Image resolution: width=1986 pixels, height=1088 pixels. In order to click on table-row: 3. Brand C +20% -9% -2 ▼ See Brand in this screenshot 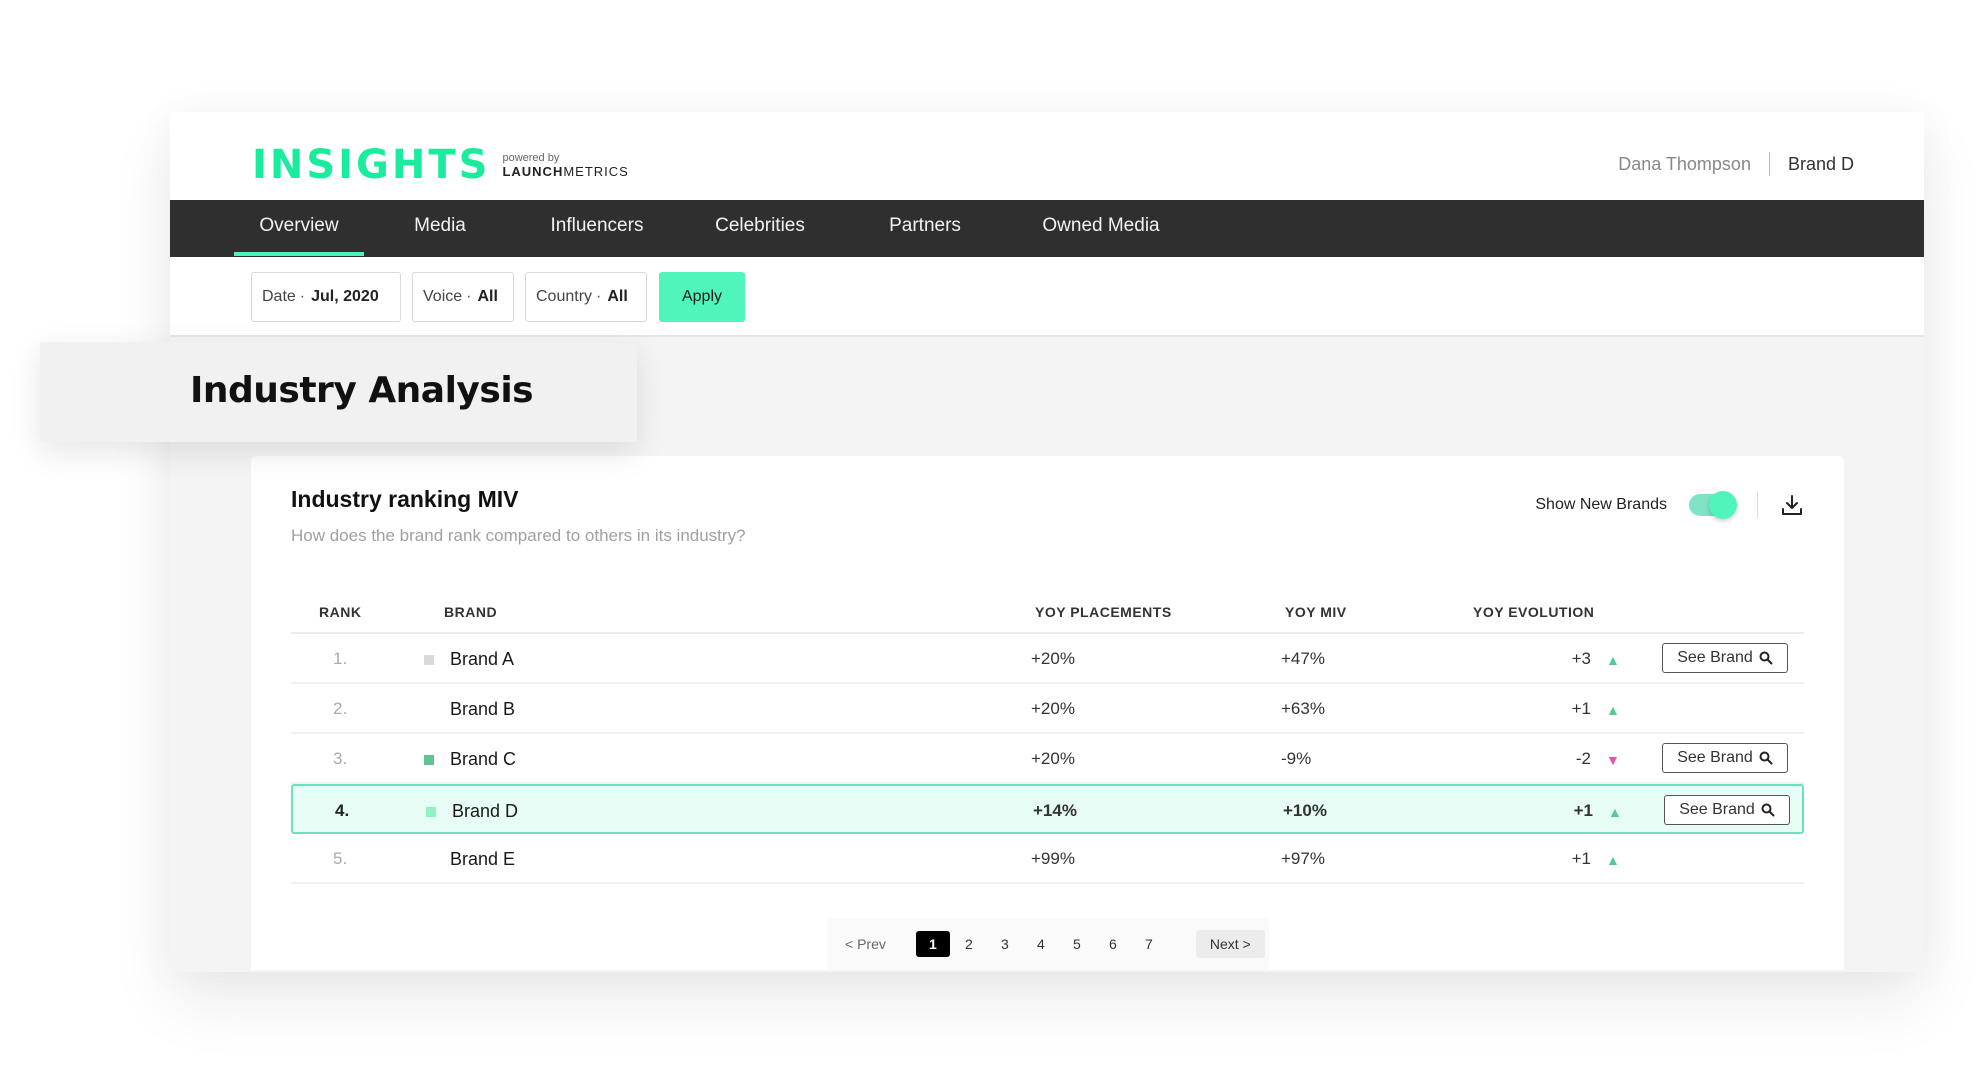, I will do `click(1047, 759)`.